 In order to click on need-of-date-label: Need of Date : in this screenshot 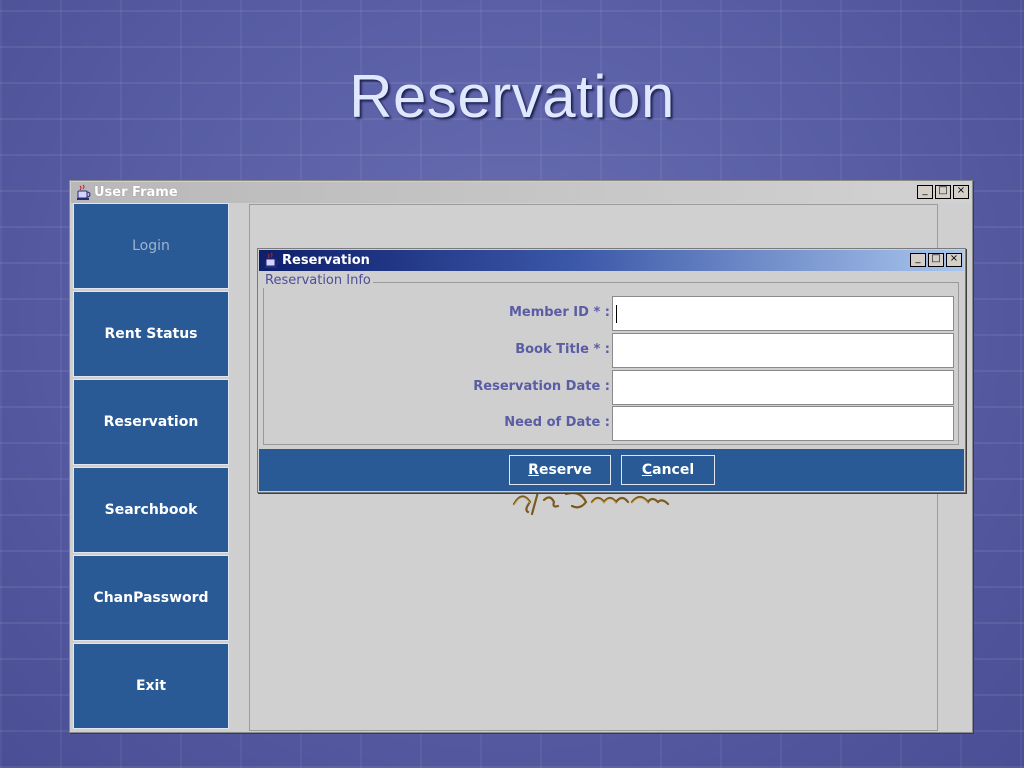, I will do `click(557, 422)`.